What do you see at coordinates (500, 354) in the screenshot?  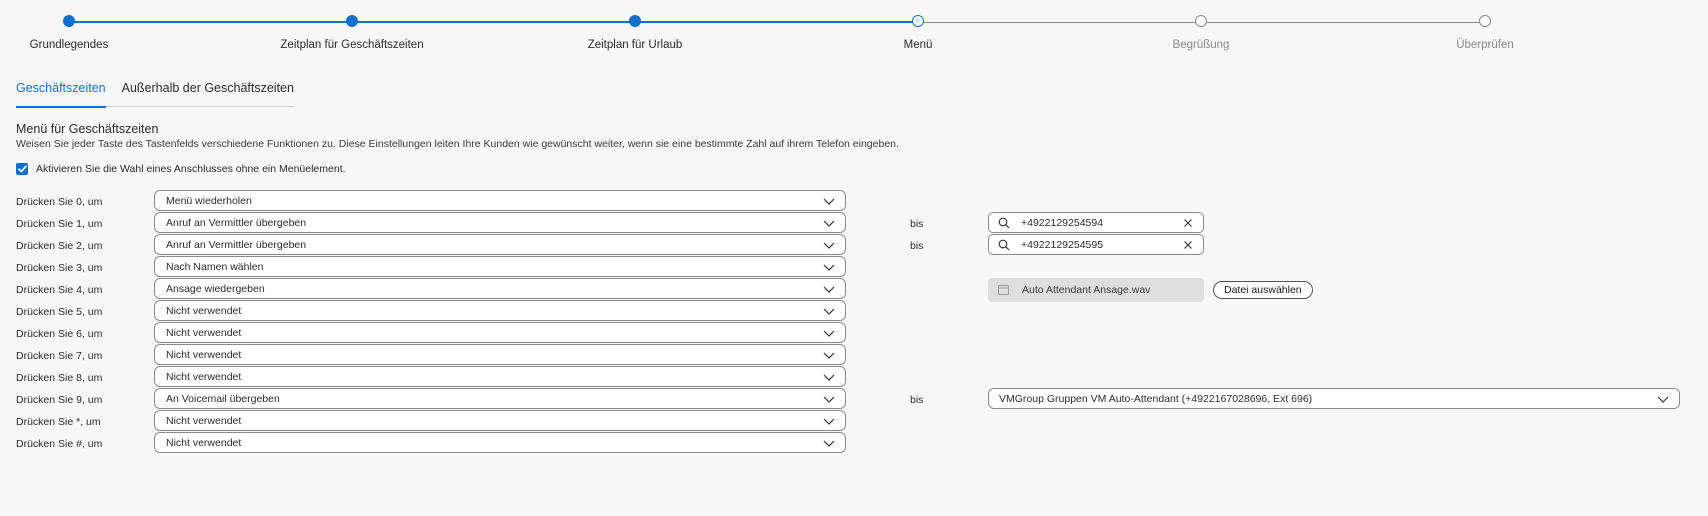 I see `key-7-action-select: Nicht verwendet` at bounding box center [500, 354].